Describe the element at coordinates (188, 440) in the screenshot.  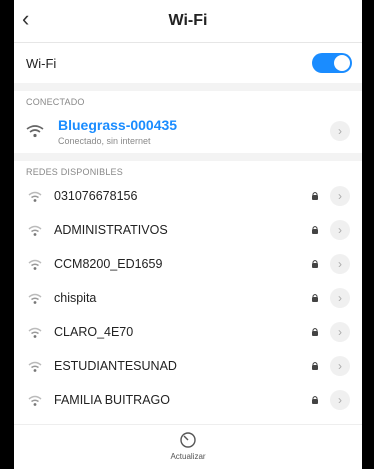
I see `refresh-icon` at that location.